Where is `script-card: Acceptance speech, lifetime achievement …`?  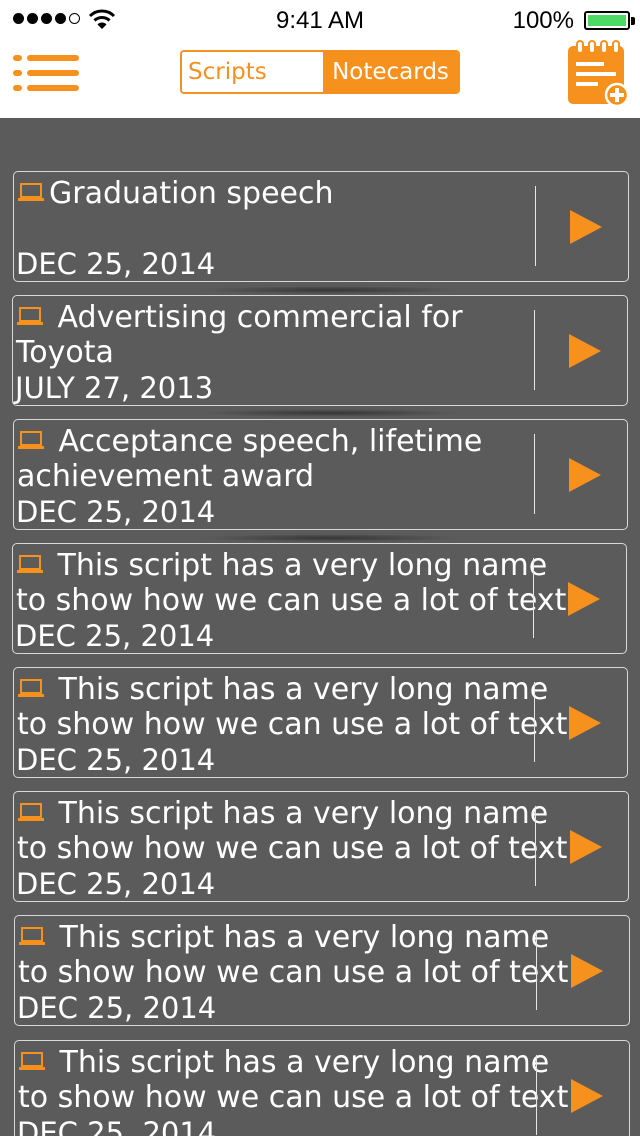
script-card: Acceptance speech, lifetime achievement … is located at coordinates (320, 474).